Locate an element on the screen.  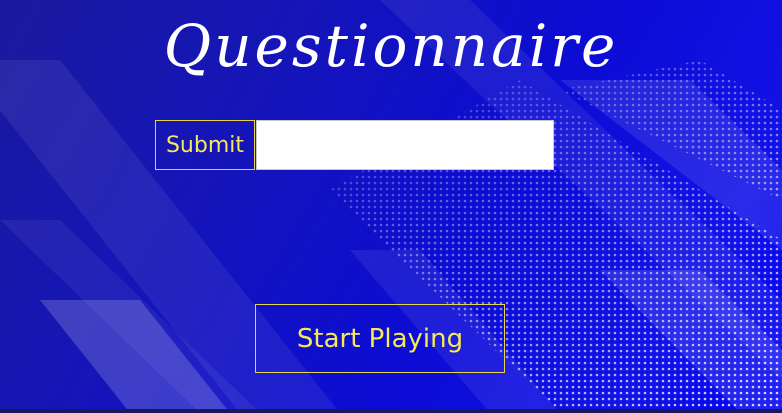
page-title: Questionnaire is located at coordinates (391, 46).